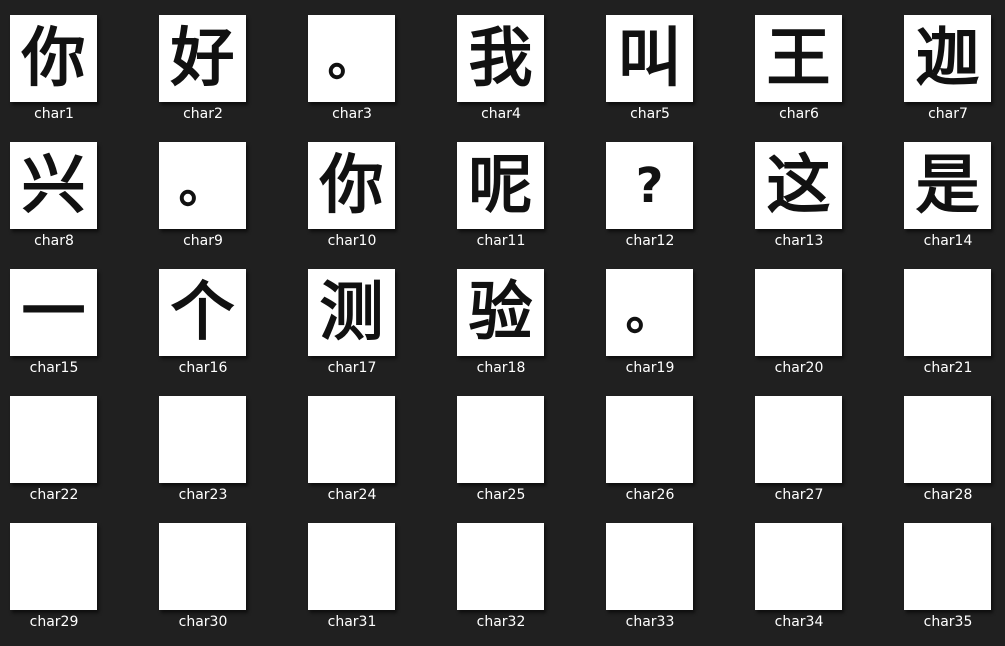  I want to click on file-tile: 叫 char5, so click(650, 61).